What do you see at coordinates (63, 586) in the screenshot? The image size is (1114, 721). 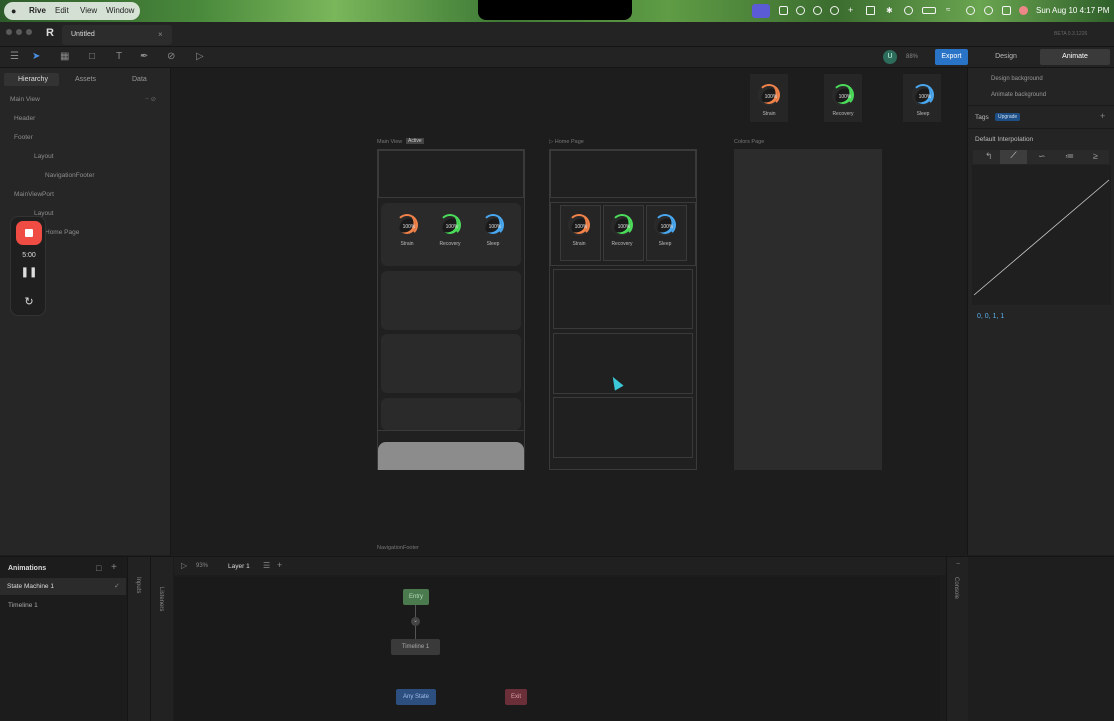 I see `animation-row-state-machine: State Machine 1 ✓` at bounding box center [63, 586].